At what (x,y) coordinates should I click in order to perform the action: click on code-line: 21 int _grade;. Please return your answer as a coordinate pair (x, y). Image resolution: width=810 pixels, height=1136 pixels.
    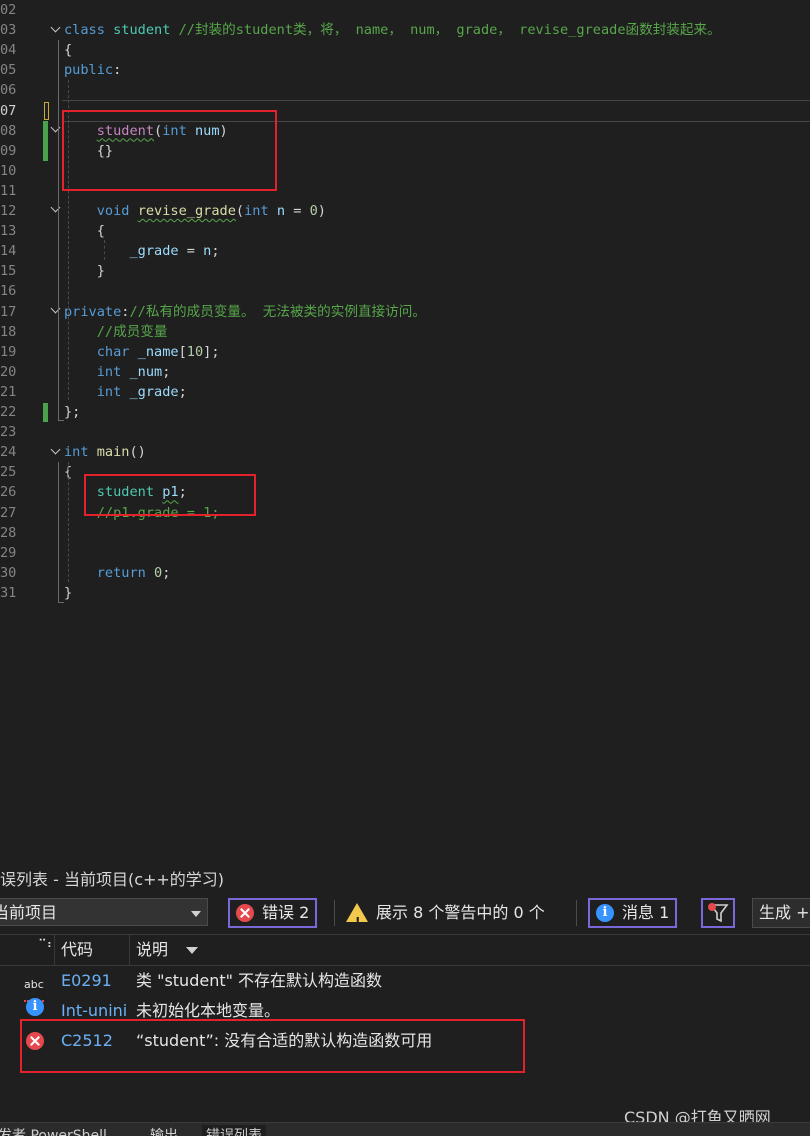
    Looking at the image, I should click on (405, 392).